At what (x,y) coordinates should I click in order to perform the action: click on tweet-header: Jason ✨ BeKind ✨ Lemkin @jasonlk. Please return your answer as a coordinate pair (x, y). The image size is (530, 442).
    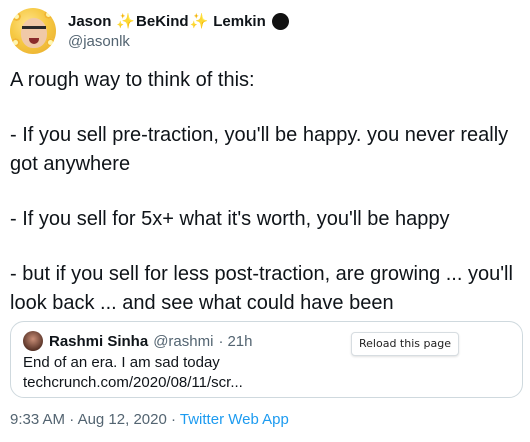
    Looking at the image, I should click on (149, 31).